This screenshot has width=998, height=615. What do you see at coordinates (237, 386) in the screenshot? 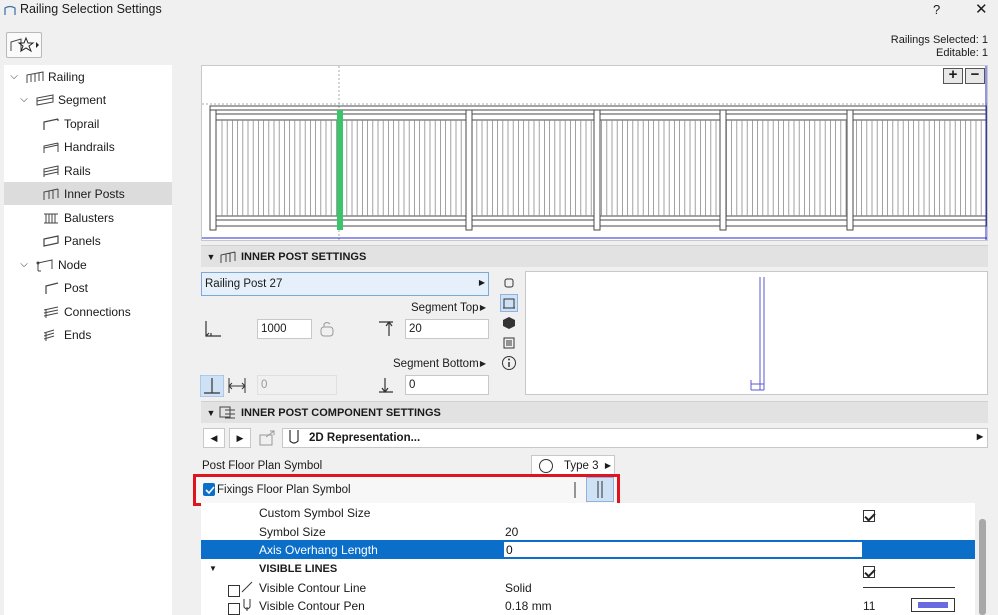
I see `distribute-post-icon` at bounding box center [237, 386].